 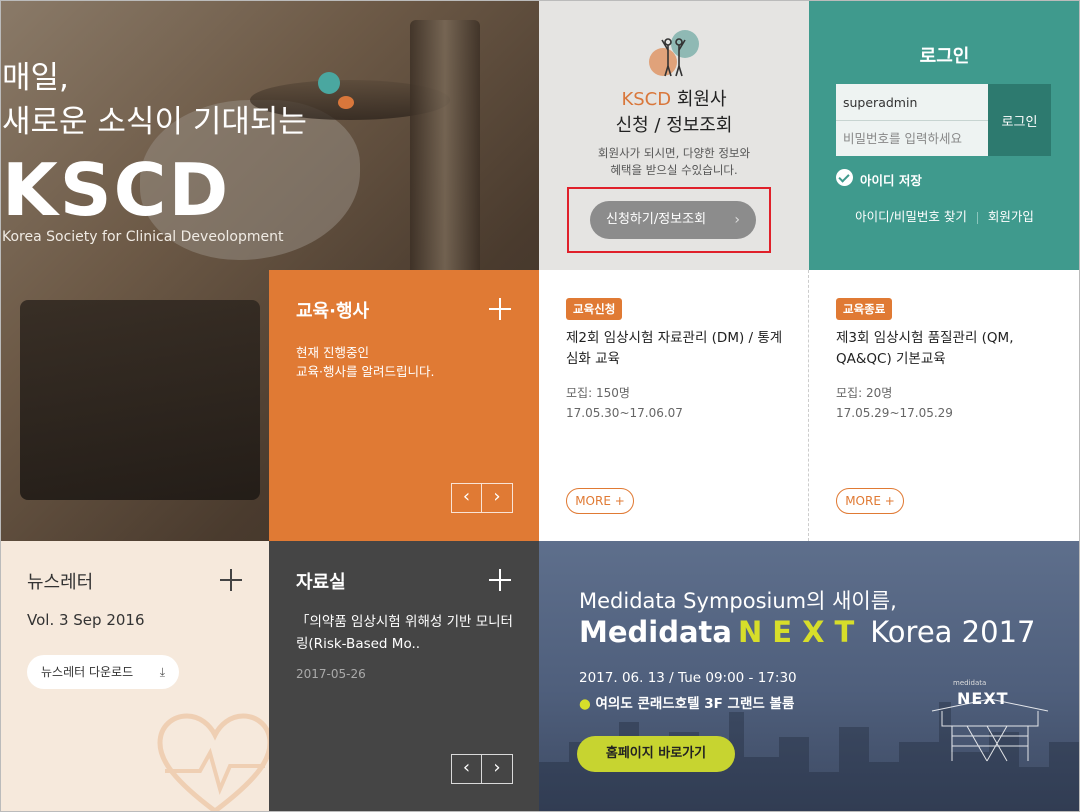 What do you see at coordinates (329, 83) in the screenshot?
I see `hero-decor-teal-dot` at bounding box center [329, 83].